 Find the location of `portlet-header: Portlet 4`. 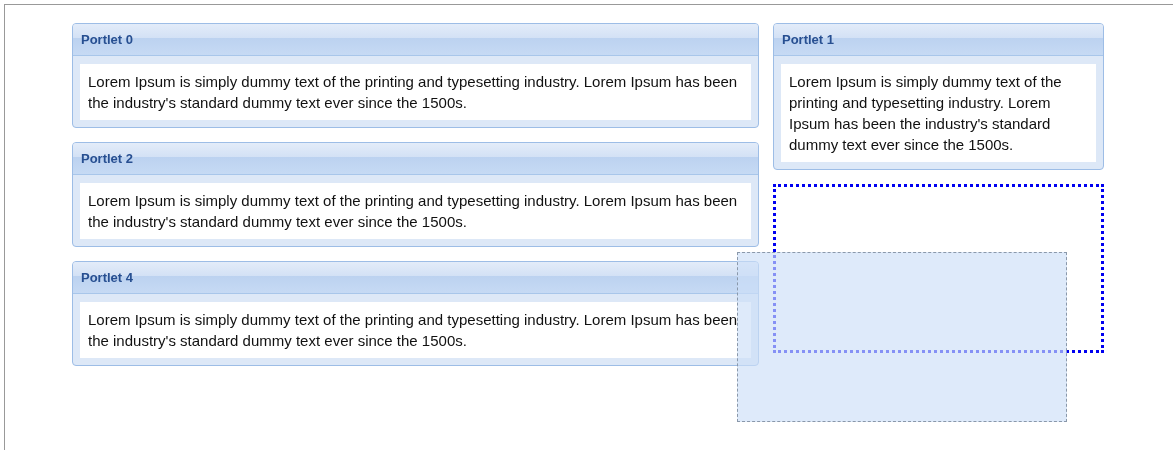

portlet-header: Portlet 4 is located at coordinates (415, 278).